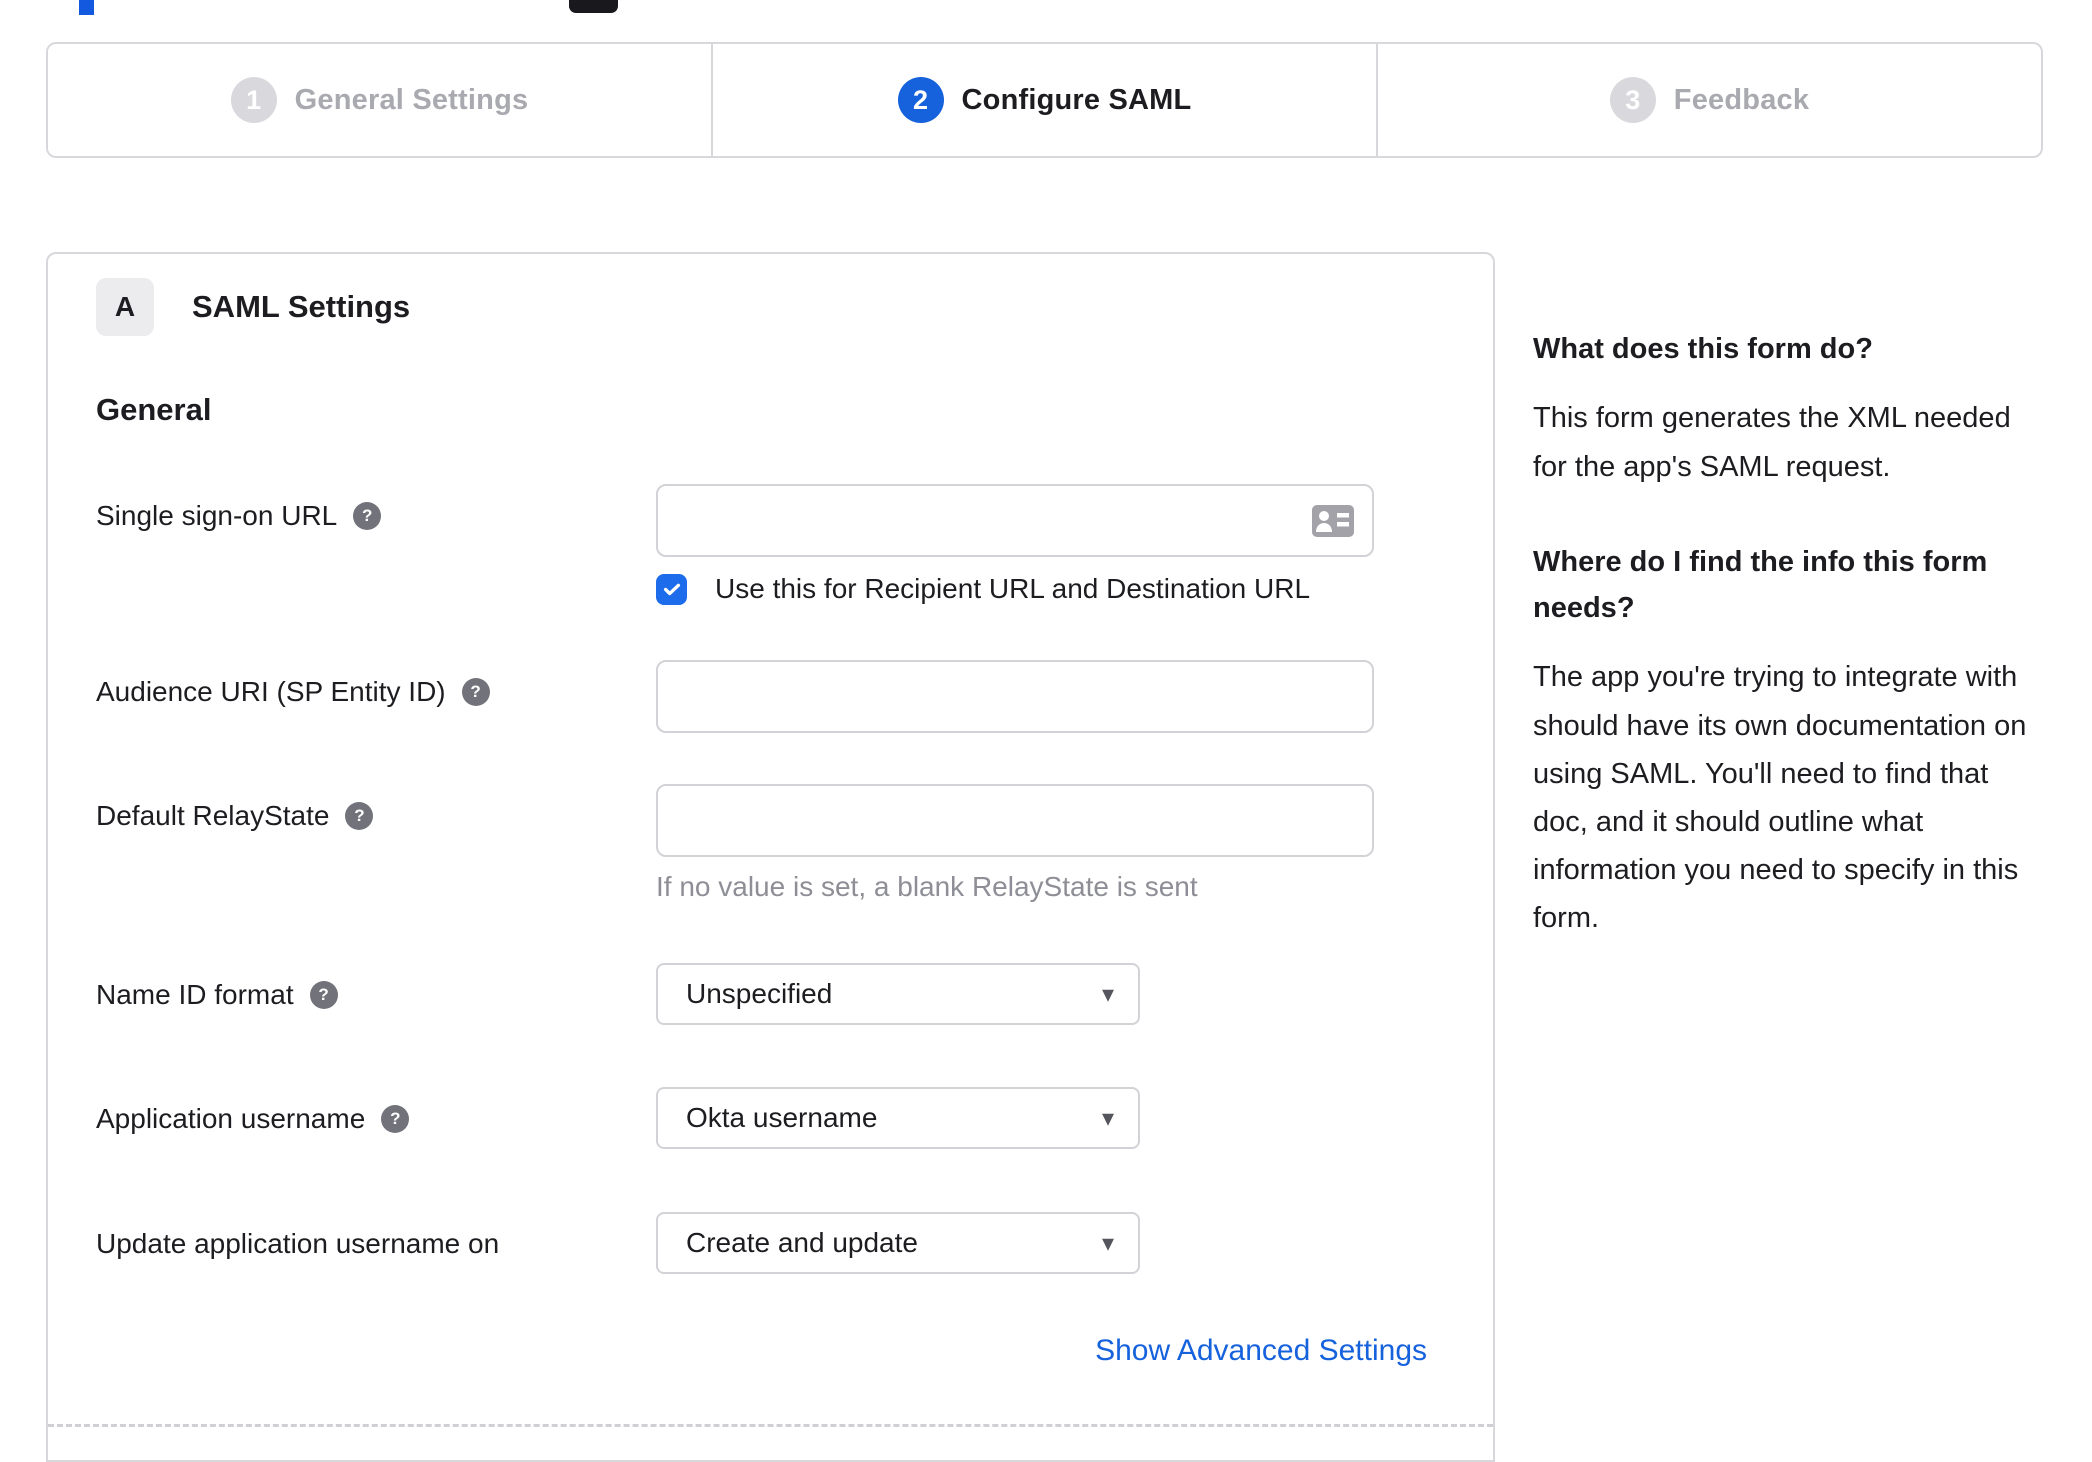 The image size is (2092, 1462). What do you see at coordinates (298, 1243) in the screenshot?
I see `update-username-label: Update application username on` at bounding box center [298, 1243].